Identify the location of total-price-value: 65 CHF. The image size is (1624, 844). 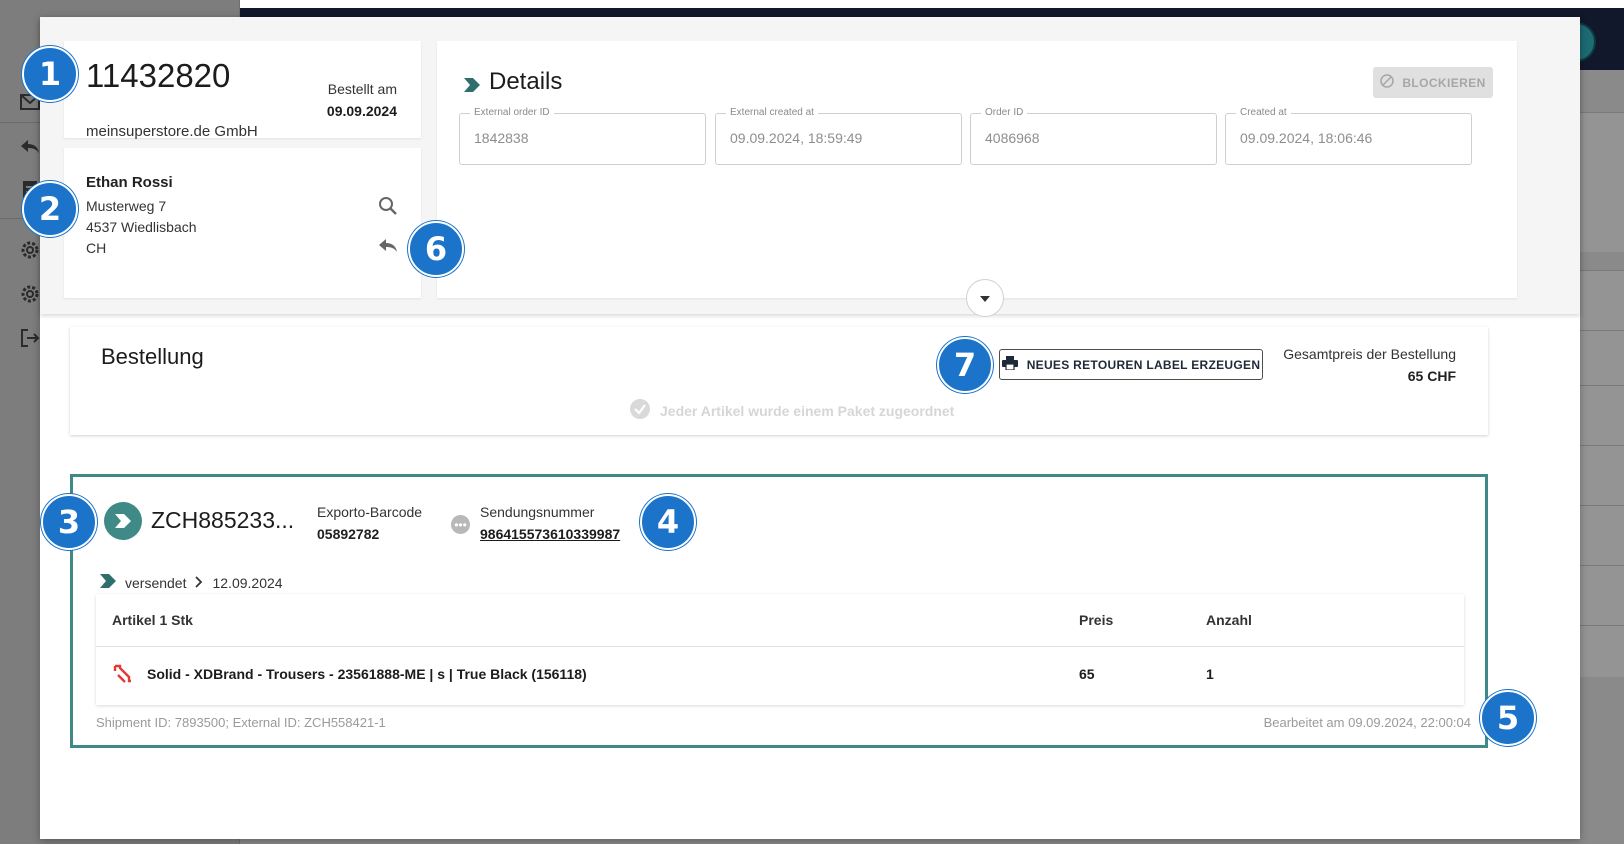
(1431, 376).